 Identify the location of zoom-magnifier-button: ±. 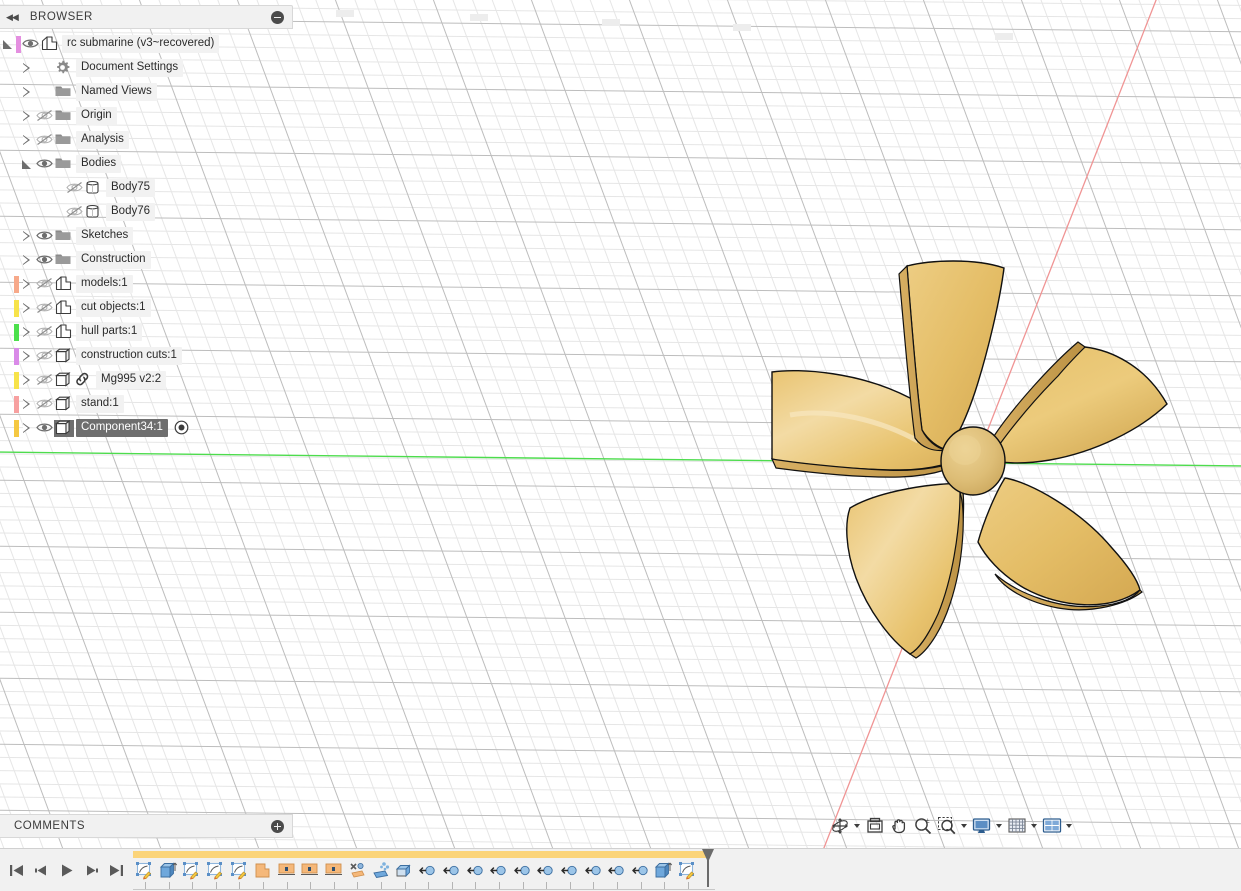
(923, 826).